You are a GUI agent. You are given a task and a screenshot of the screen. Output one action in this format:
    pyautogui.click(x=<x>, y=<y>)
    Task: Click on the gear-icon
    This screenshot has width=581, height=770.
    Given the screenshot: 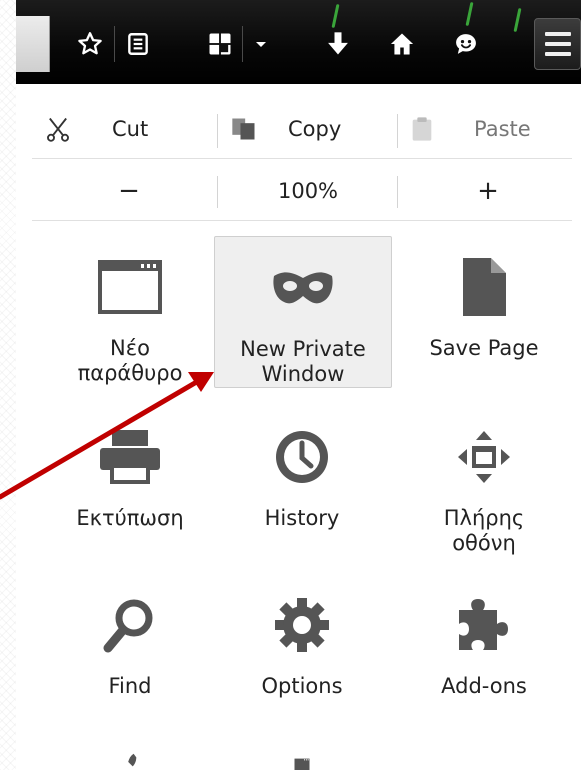 What is the action you would take?
    pyautogui.click(x=302, y=625)
    